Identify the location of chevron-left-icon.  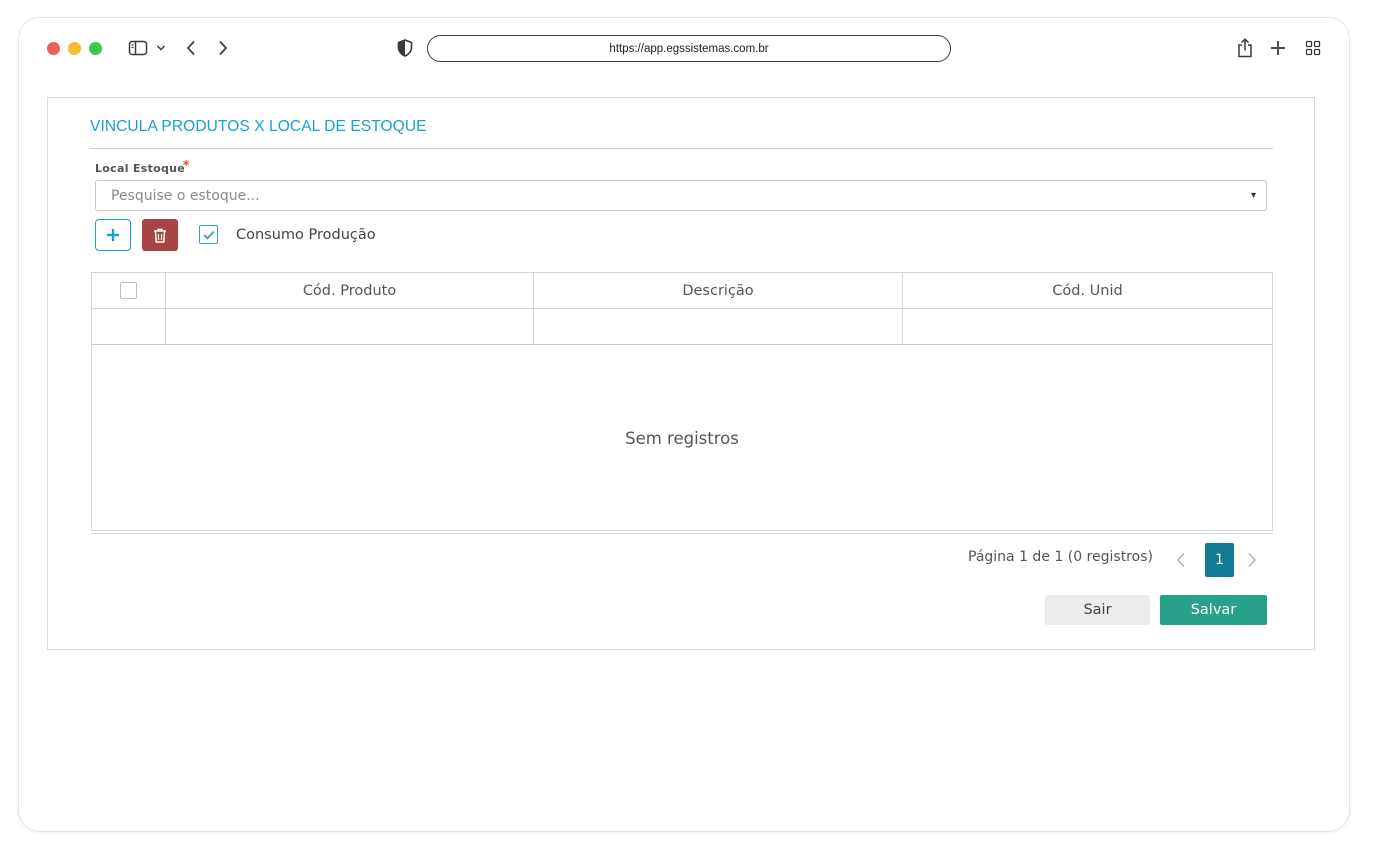
(1180, 560).